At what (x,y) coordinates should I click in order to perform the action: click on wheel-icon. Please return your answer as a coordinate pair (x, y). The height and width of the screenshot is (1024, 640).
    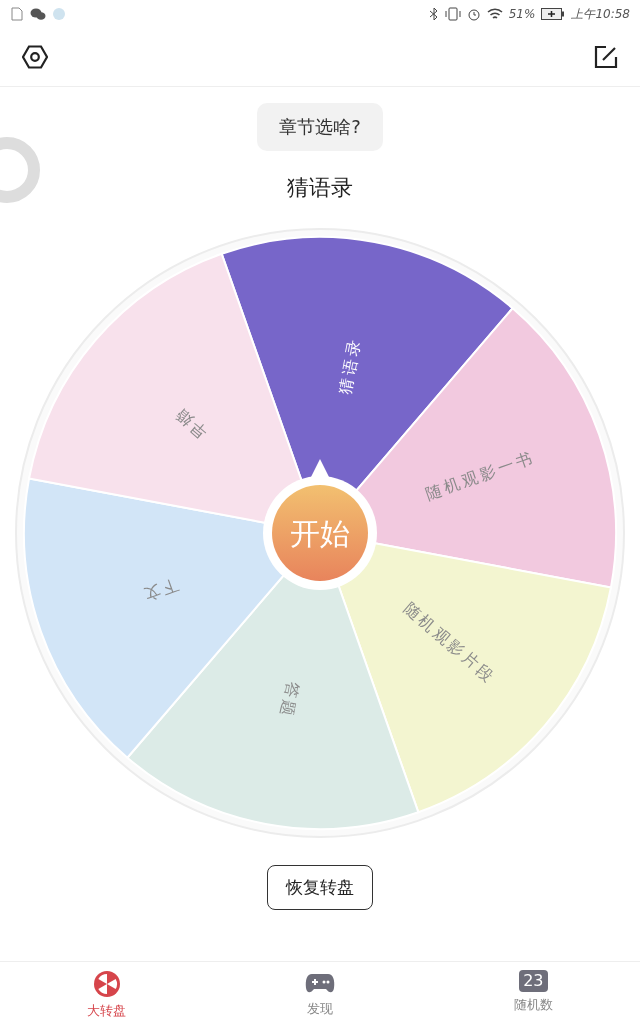
    Looking at the image, I should click on (106, 984).